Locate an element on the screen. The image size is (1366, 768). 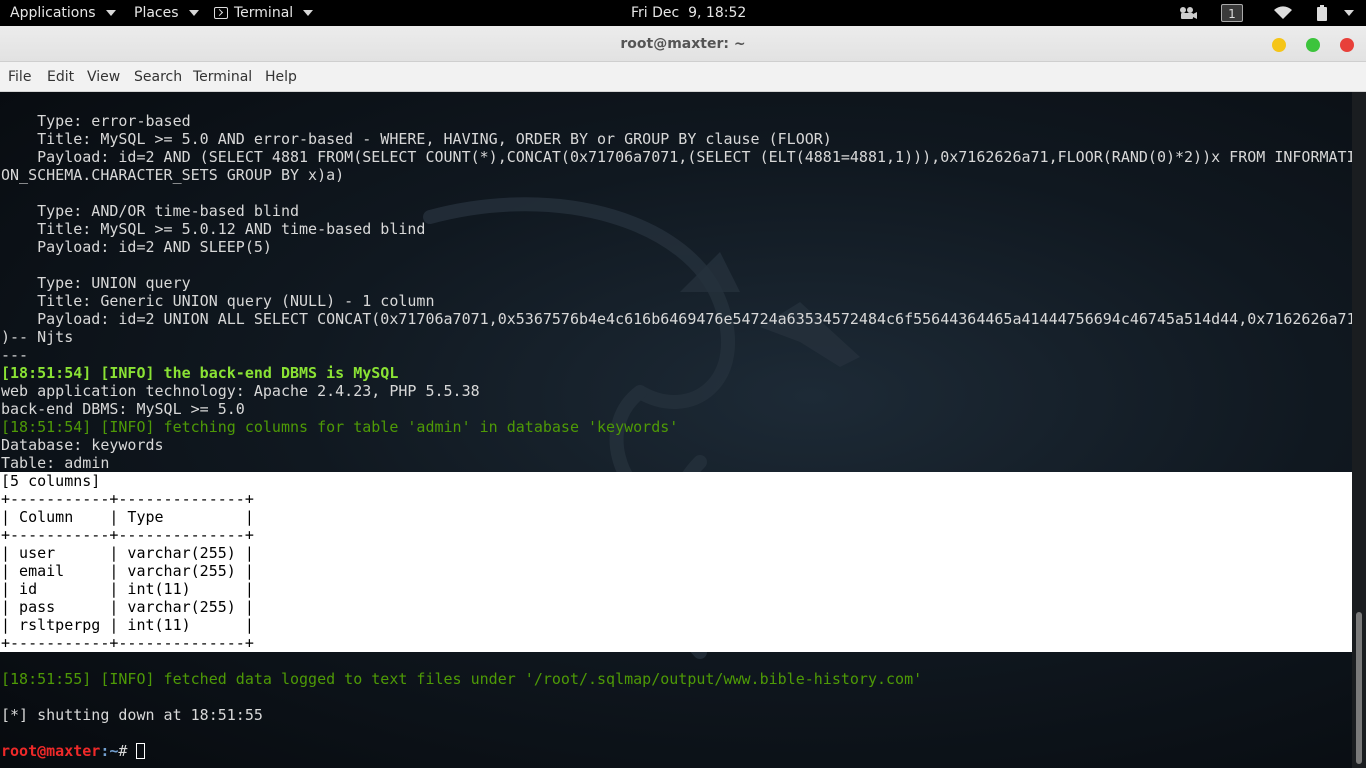
terminal-line: | email | varchar(255) | is located at coordinates (676, 571).